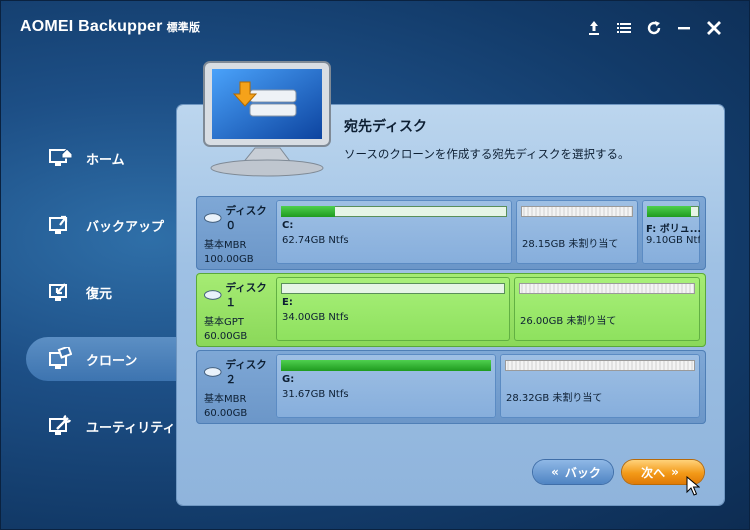 The width and height of the screenshot is (750, 530). What do you see at coordinates (288, 379) in the screenshot?
I see `partition-label: G:` at bounding box center [288, 379].